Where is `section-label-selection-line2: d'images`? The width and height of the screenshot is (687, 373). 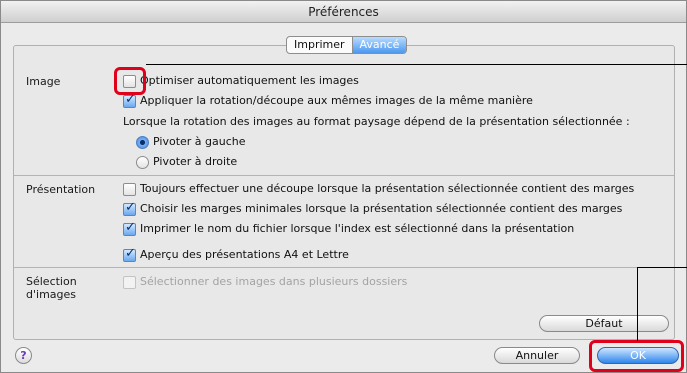
section-label-selection-line2: d'images is located at coordinates (51, 294).